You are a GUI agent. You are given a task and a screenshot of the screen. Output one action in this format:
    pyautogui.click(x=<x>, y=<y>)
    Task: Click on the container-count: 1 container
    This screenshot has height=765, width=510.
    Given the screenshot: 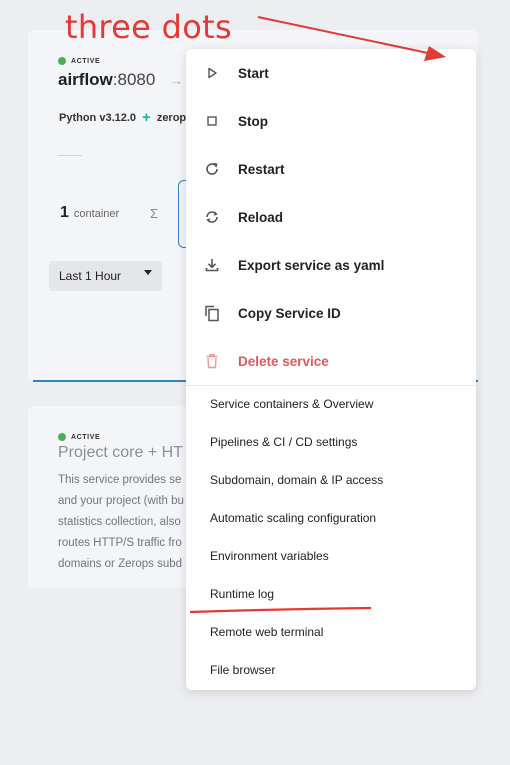 What is the action you would take?
    pyautogui.click(x=90, y=212)
    